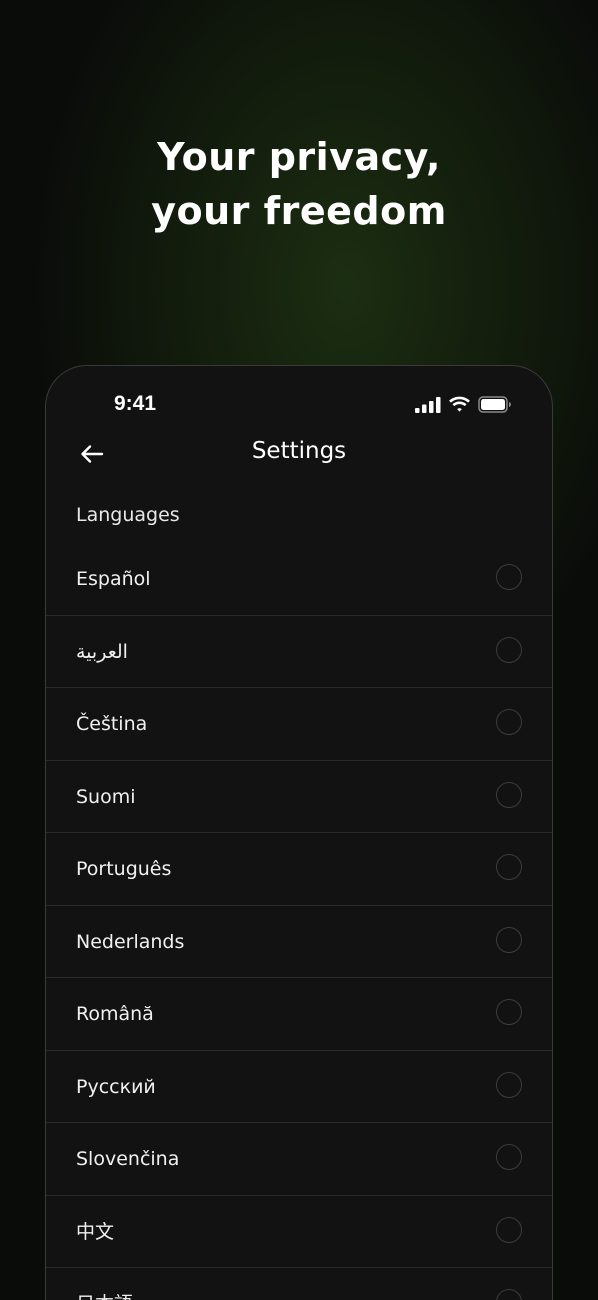 The width and height of the screenshot is (598, 1300). I want to click on language-item-ru: Русский, so click(299, 1087).